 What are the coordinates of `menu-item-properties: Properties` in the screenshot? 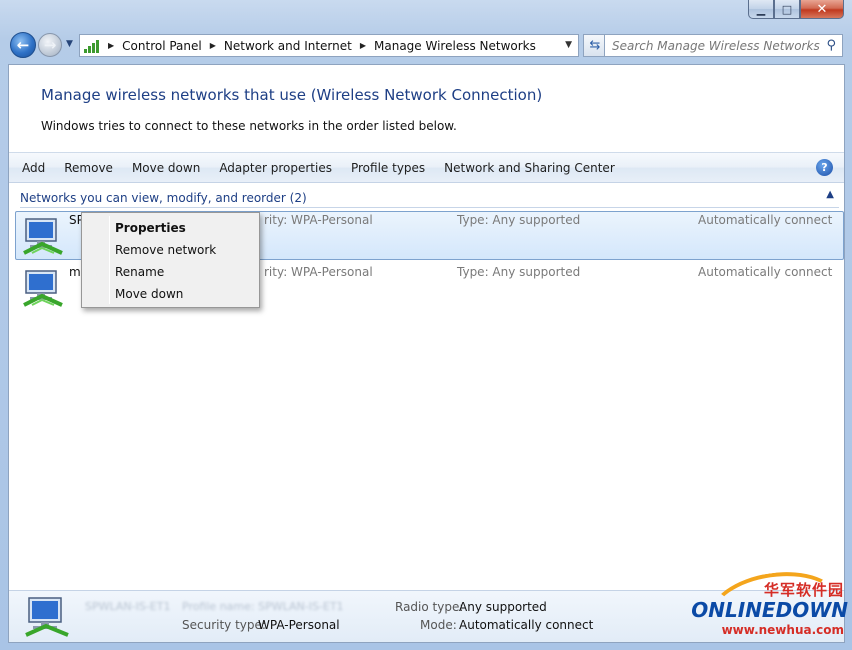 It's located at (150, 228).